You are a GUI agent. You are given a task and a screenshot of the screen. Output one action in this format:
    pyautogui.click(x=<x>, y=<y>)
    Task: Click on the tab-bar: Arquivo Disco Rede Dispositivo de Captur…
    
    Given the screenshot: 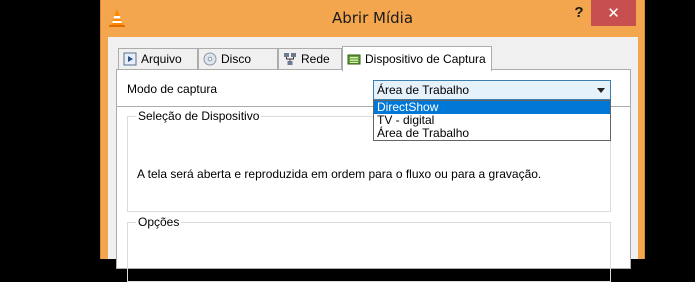 What is the action you would take?
    pyautogui.click(x=368, y=58)
    